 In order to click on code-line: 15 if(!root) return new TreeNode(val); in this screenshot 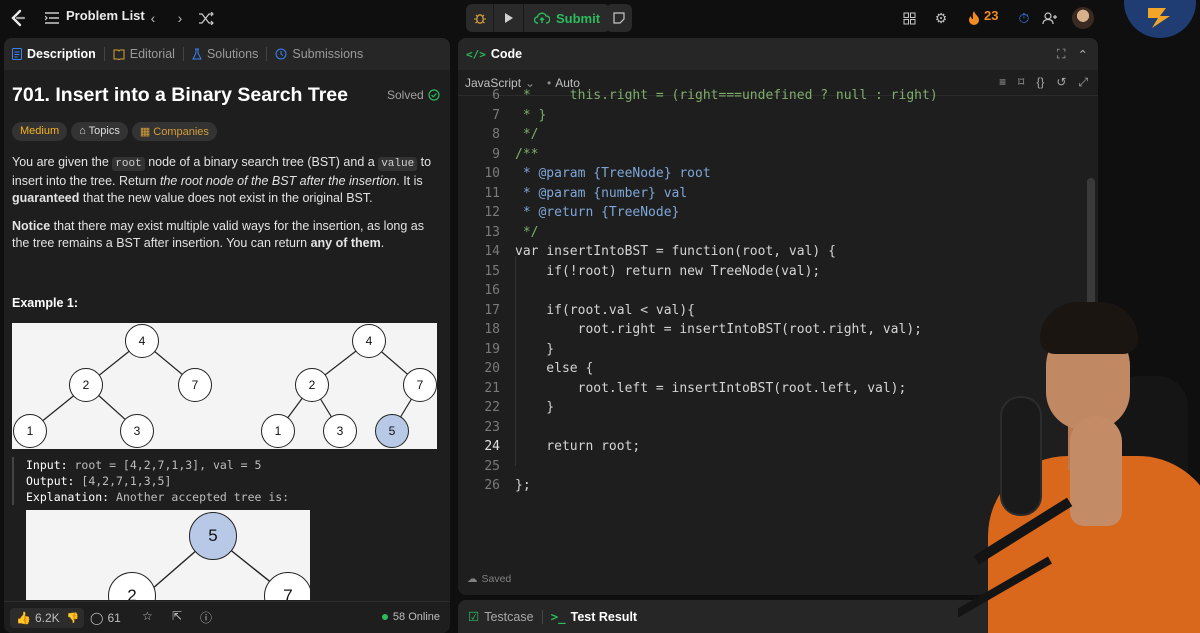, I will do `click(768, 274)`.